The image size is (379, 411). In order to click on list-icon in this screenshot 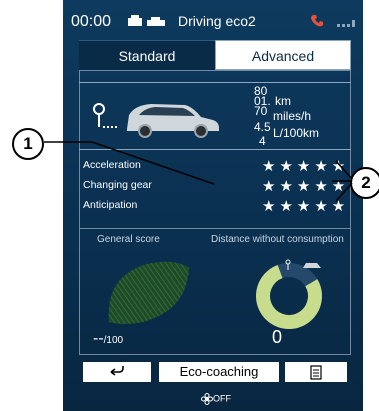, I will do `click(316, 372)`.